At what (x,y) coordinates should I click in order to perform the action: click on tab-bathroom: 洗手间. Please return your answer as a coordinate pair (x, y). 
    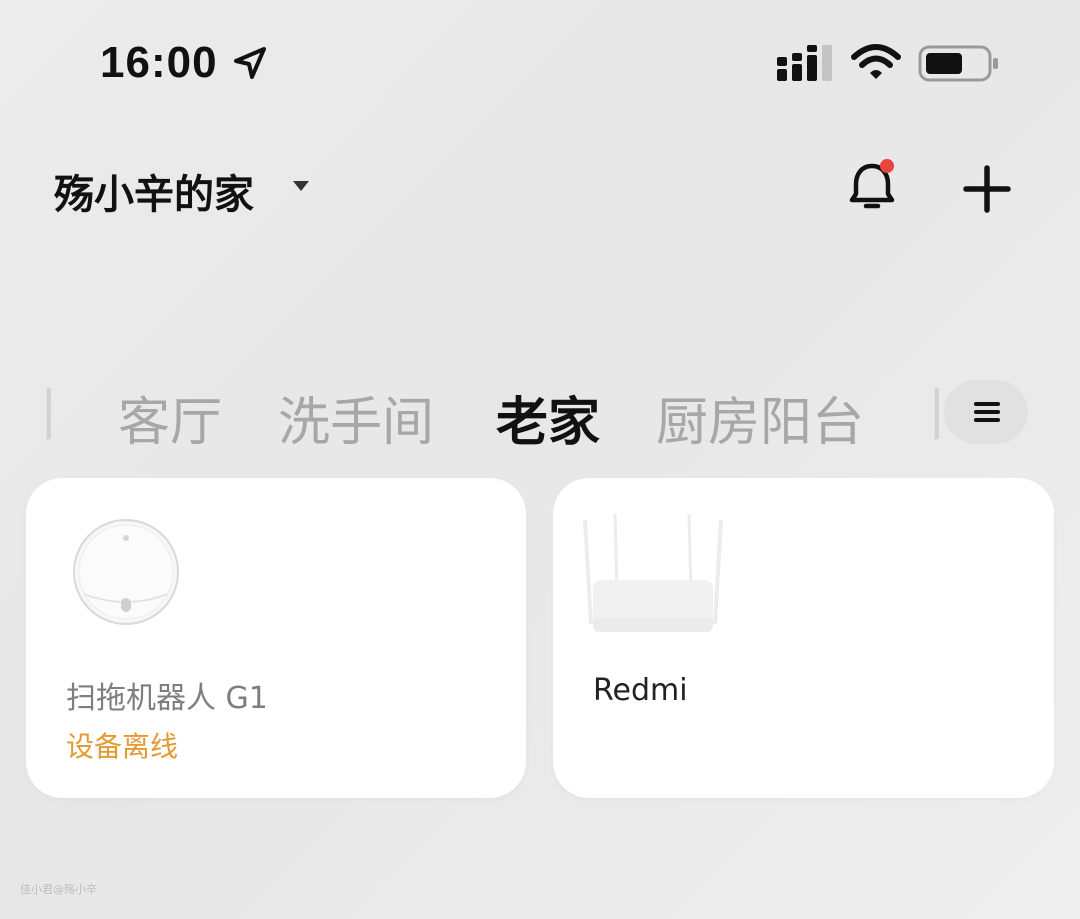
    Looking at the image, I should click on (356, 417).